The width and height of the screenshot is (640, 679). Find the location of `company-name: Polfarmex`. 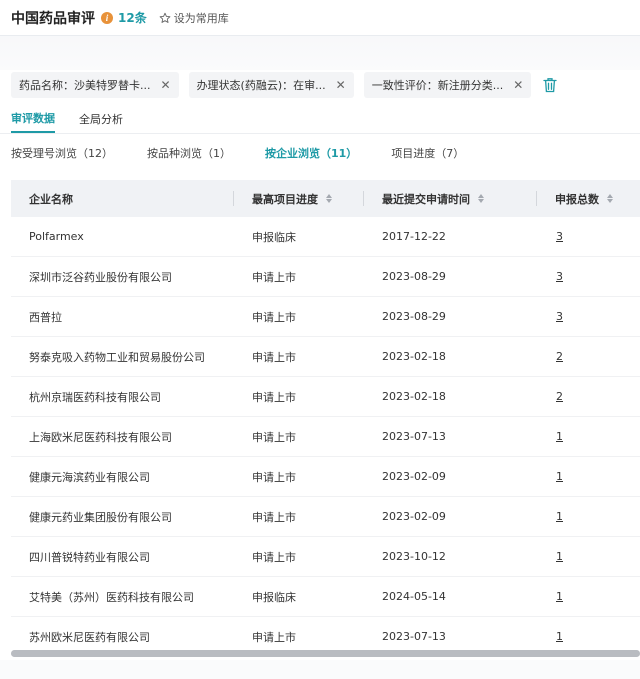

company-name: Polfarmex is located at coordinates (56, 236).